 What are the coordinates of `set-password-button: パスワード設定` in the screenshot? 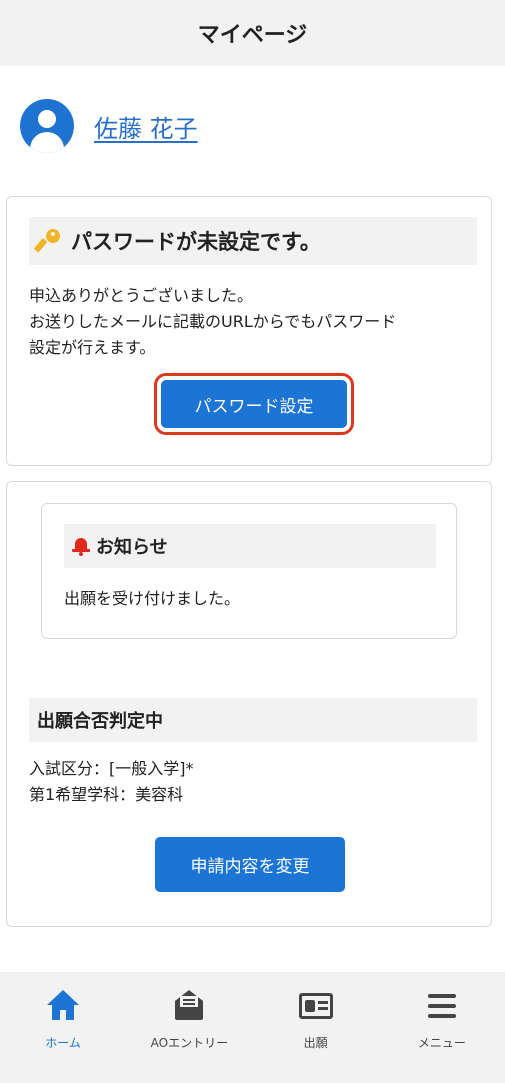 It's located at (254, 404).